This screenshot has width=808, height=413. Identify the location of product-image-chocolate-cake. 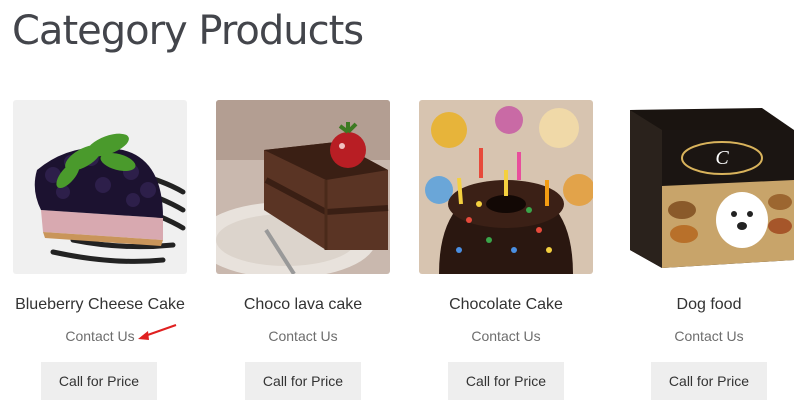
(506, 187).